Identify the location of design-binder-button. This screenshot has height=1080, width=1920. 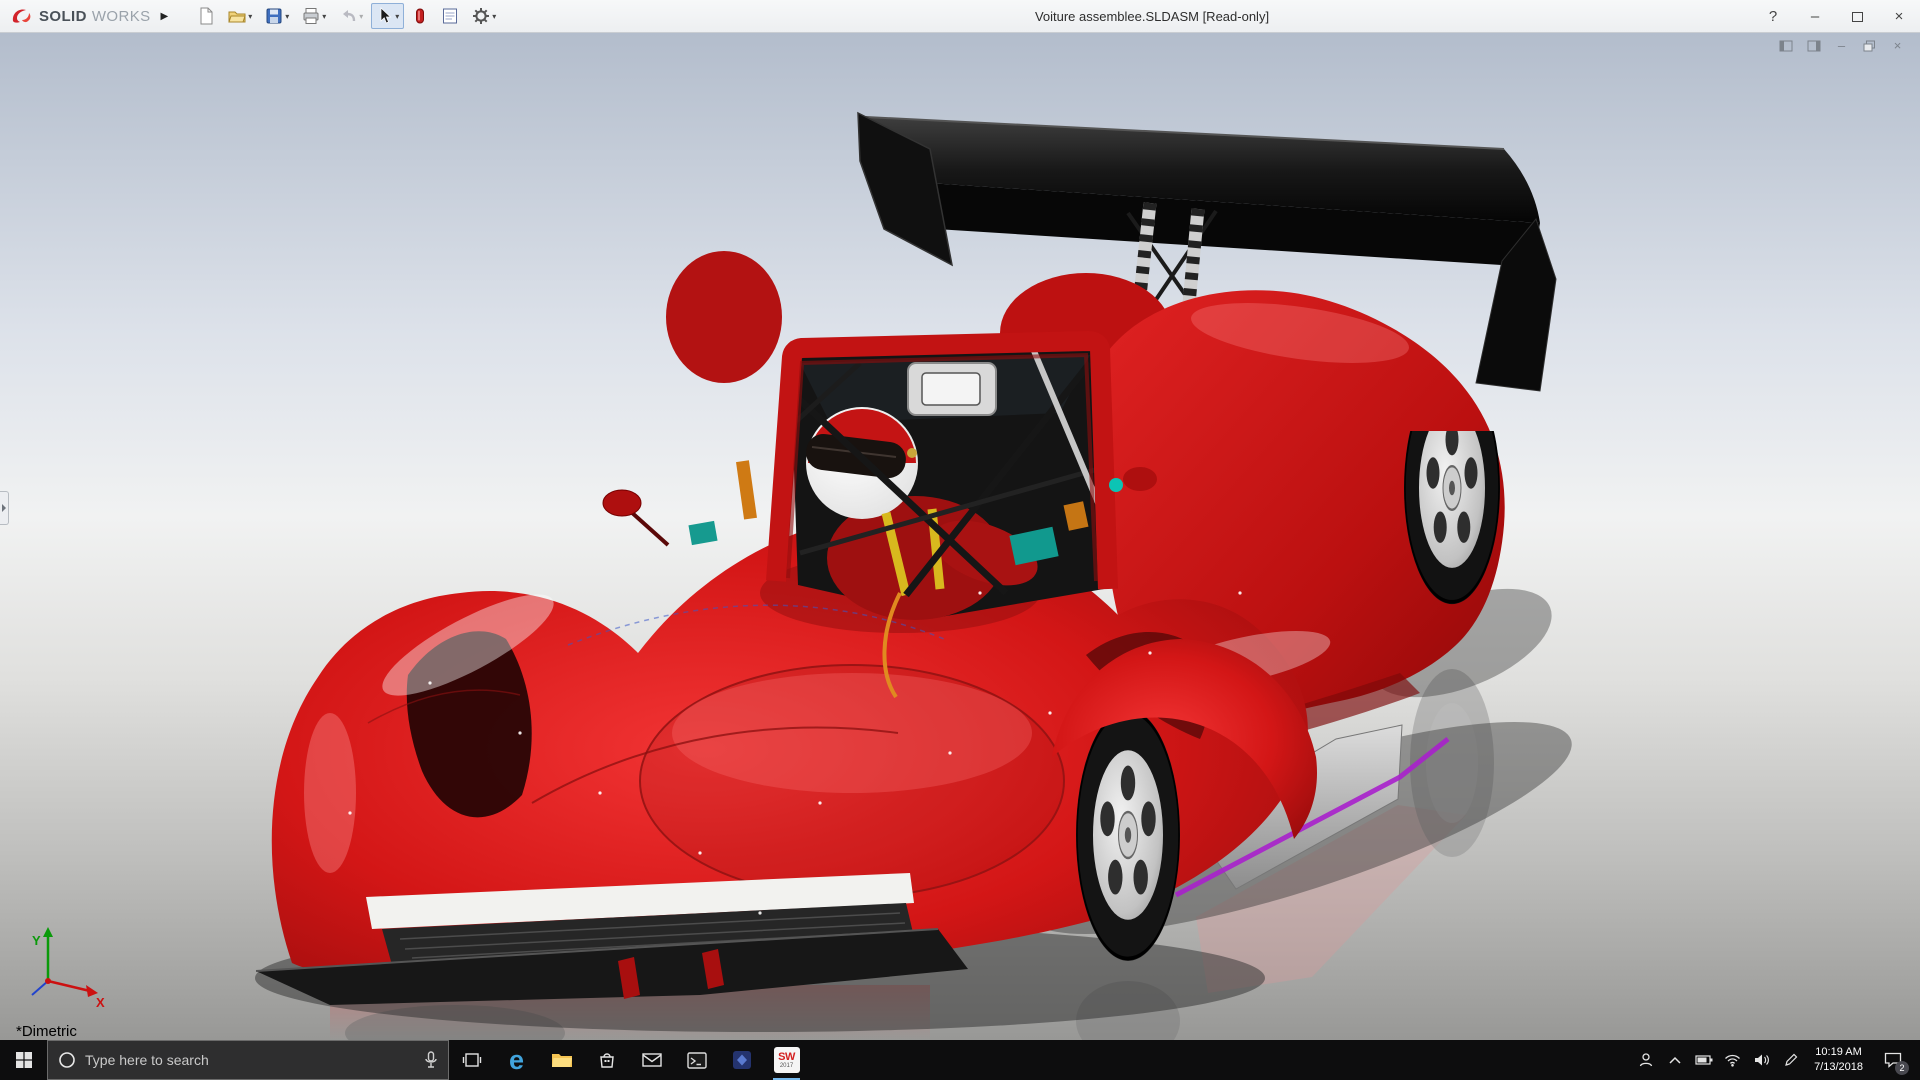
(450, 16).